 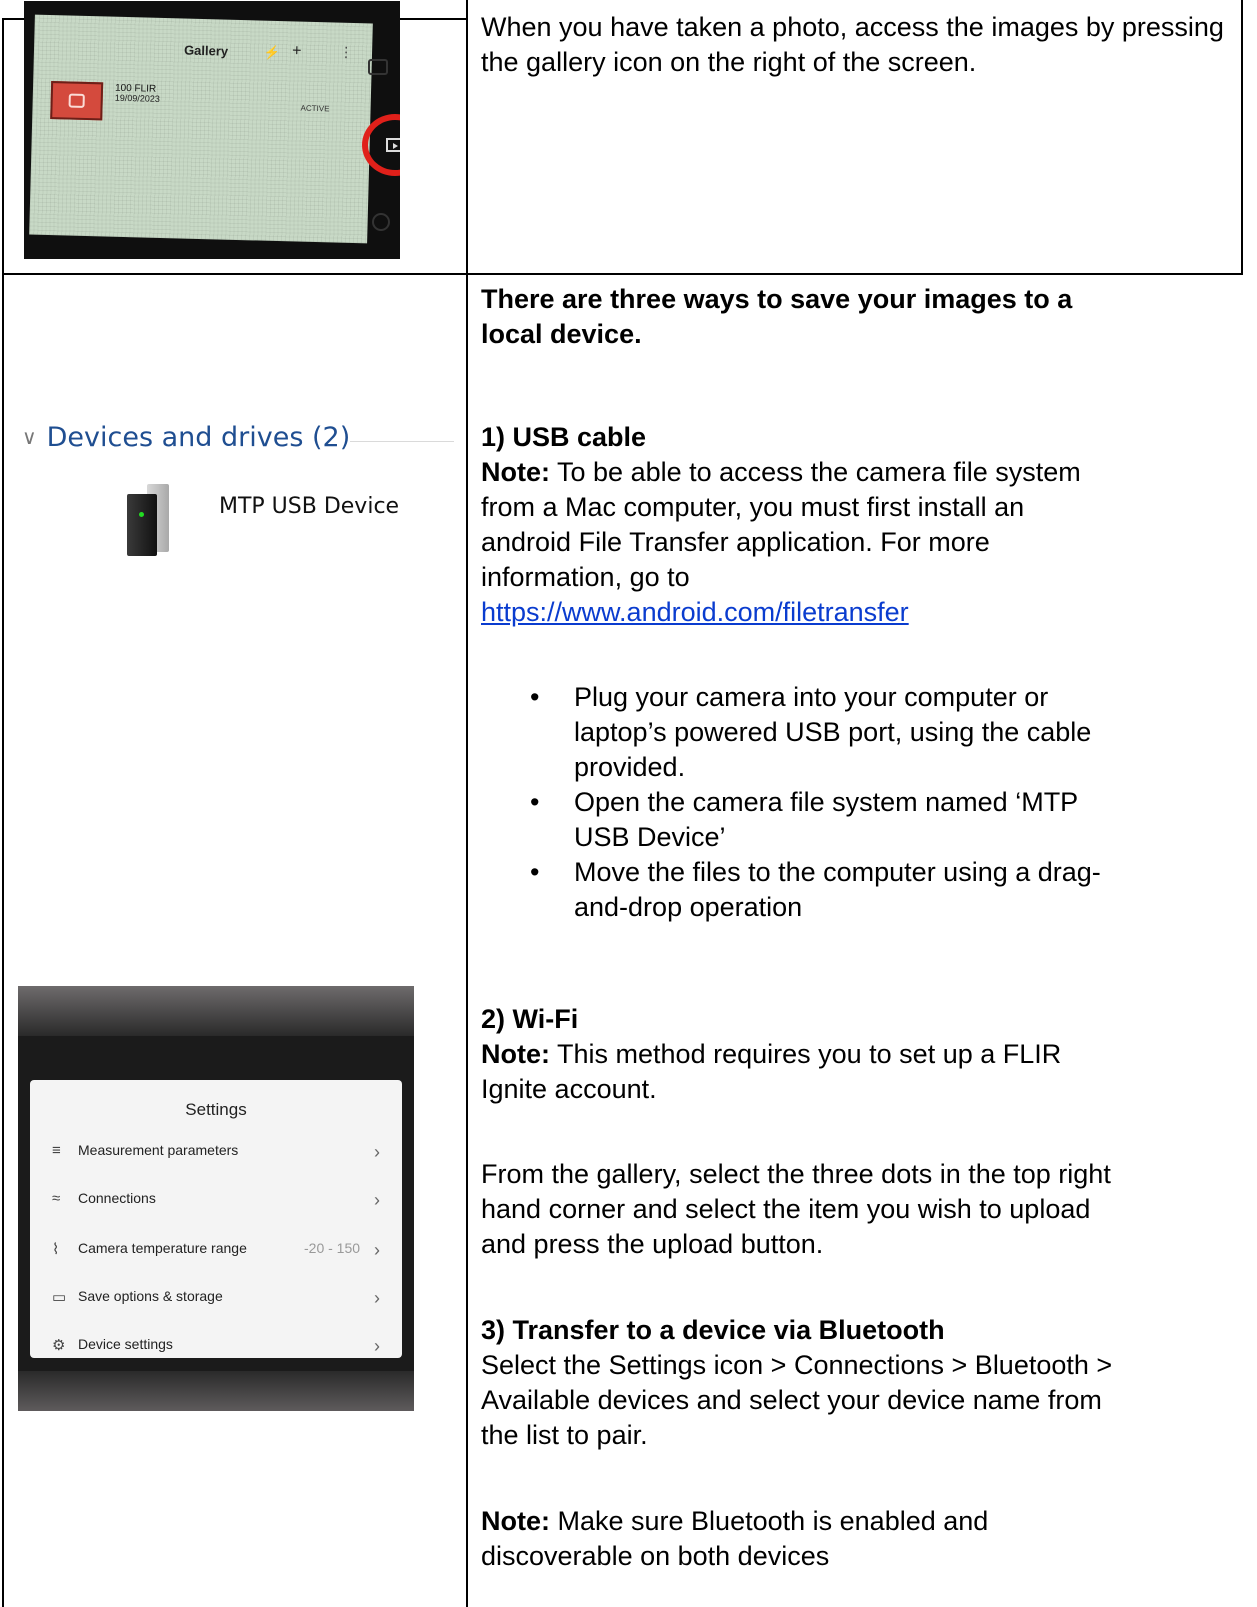 I want to click on gear-icon: ⚙, so click(x=59, y=1345).